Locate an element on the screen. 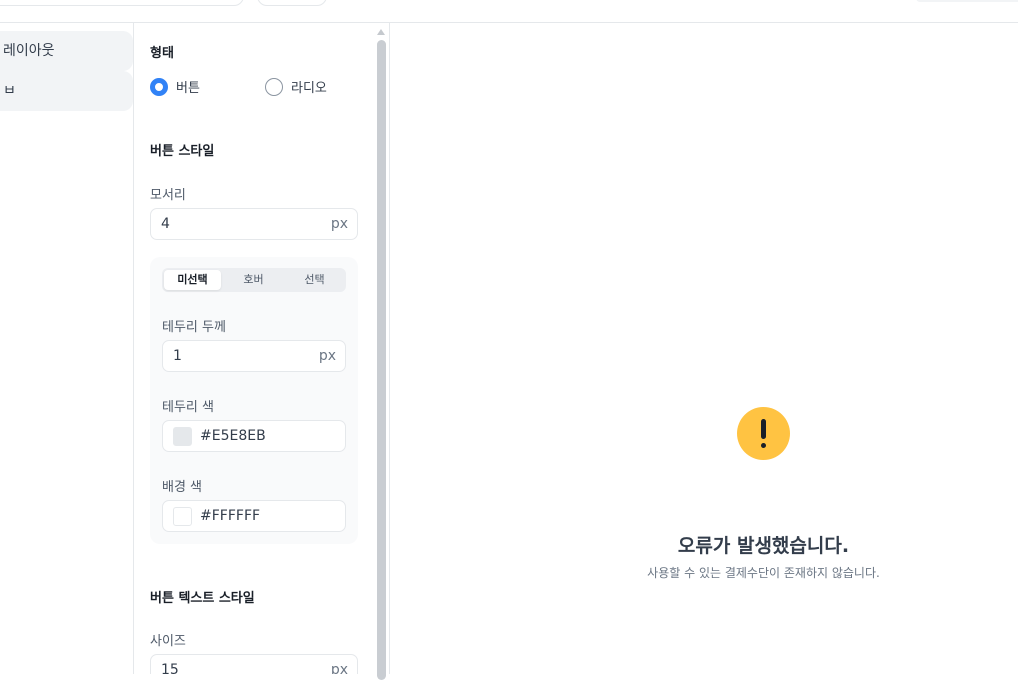  size-value: 15 is located at coordinates (170, 668).